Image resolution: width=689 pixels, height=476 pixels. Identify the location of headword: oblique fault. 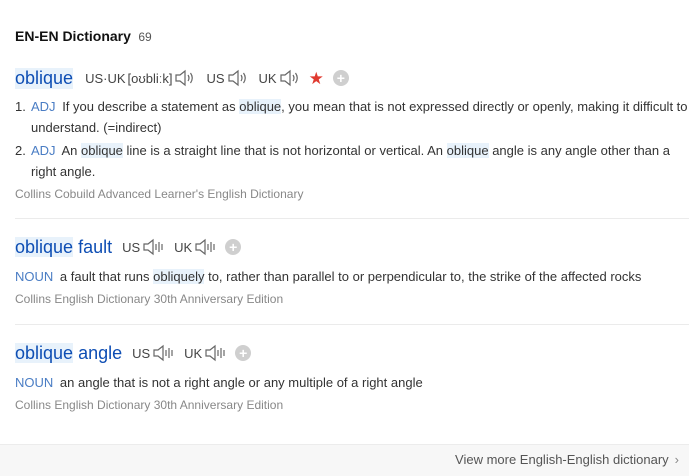
(64, 247).